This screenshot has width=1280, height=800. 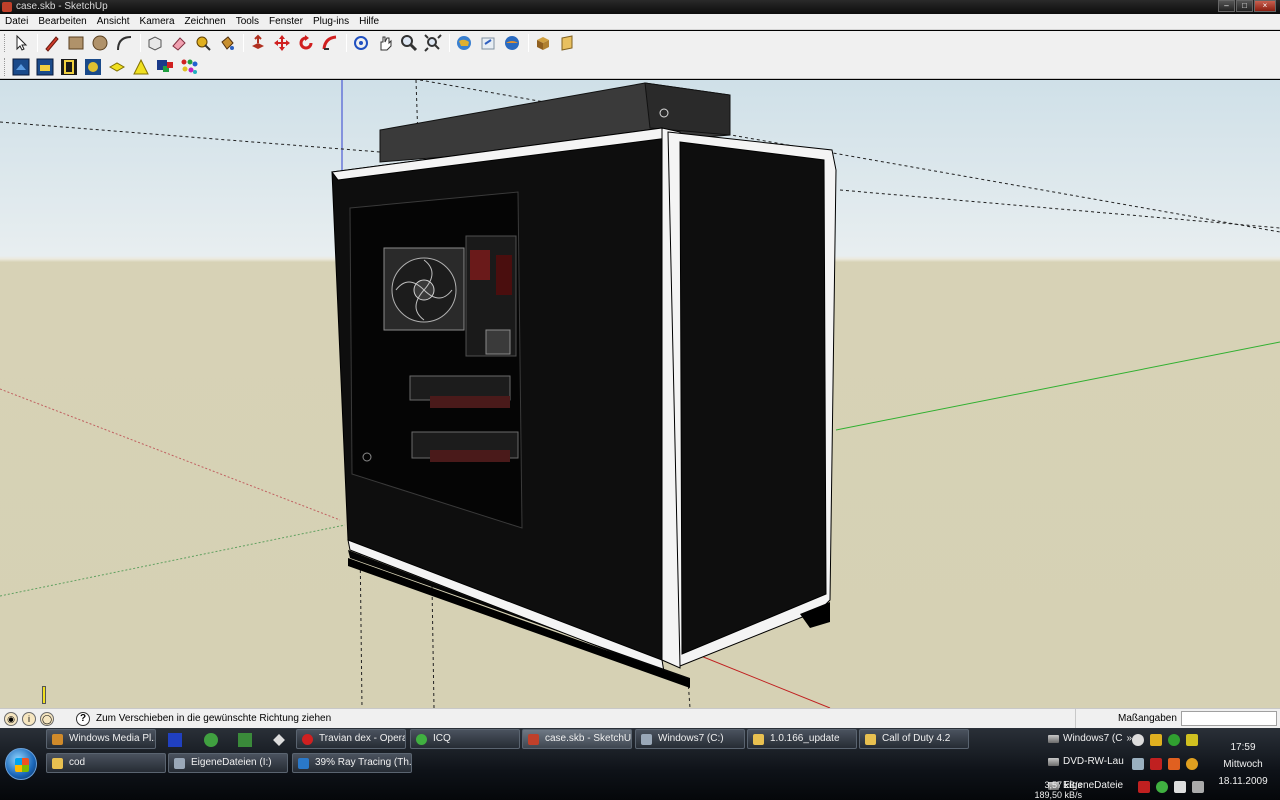 What do you see at coordinates (155, 43) in the screenshot?
I see `make-component-icon` at bounding box center [155, 43].